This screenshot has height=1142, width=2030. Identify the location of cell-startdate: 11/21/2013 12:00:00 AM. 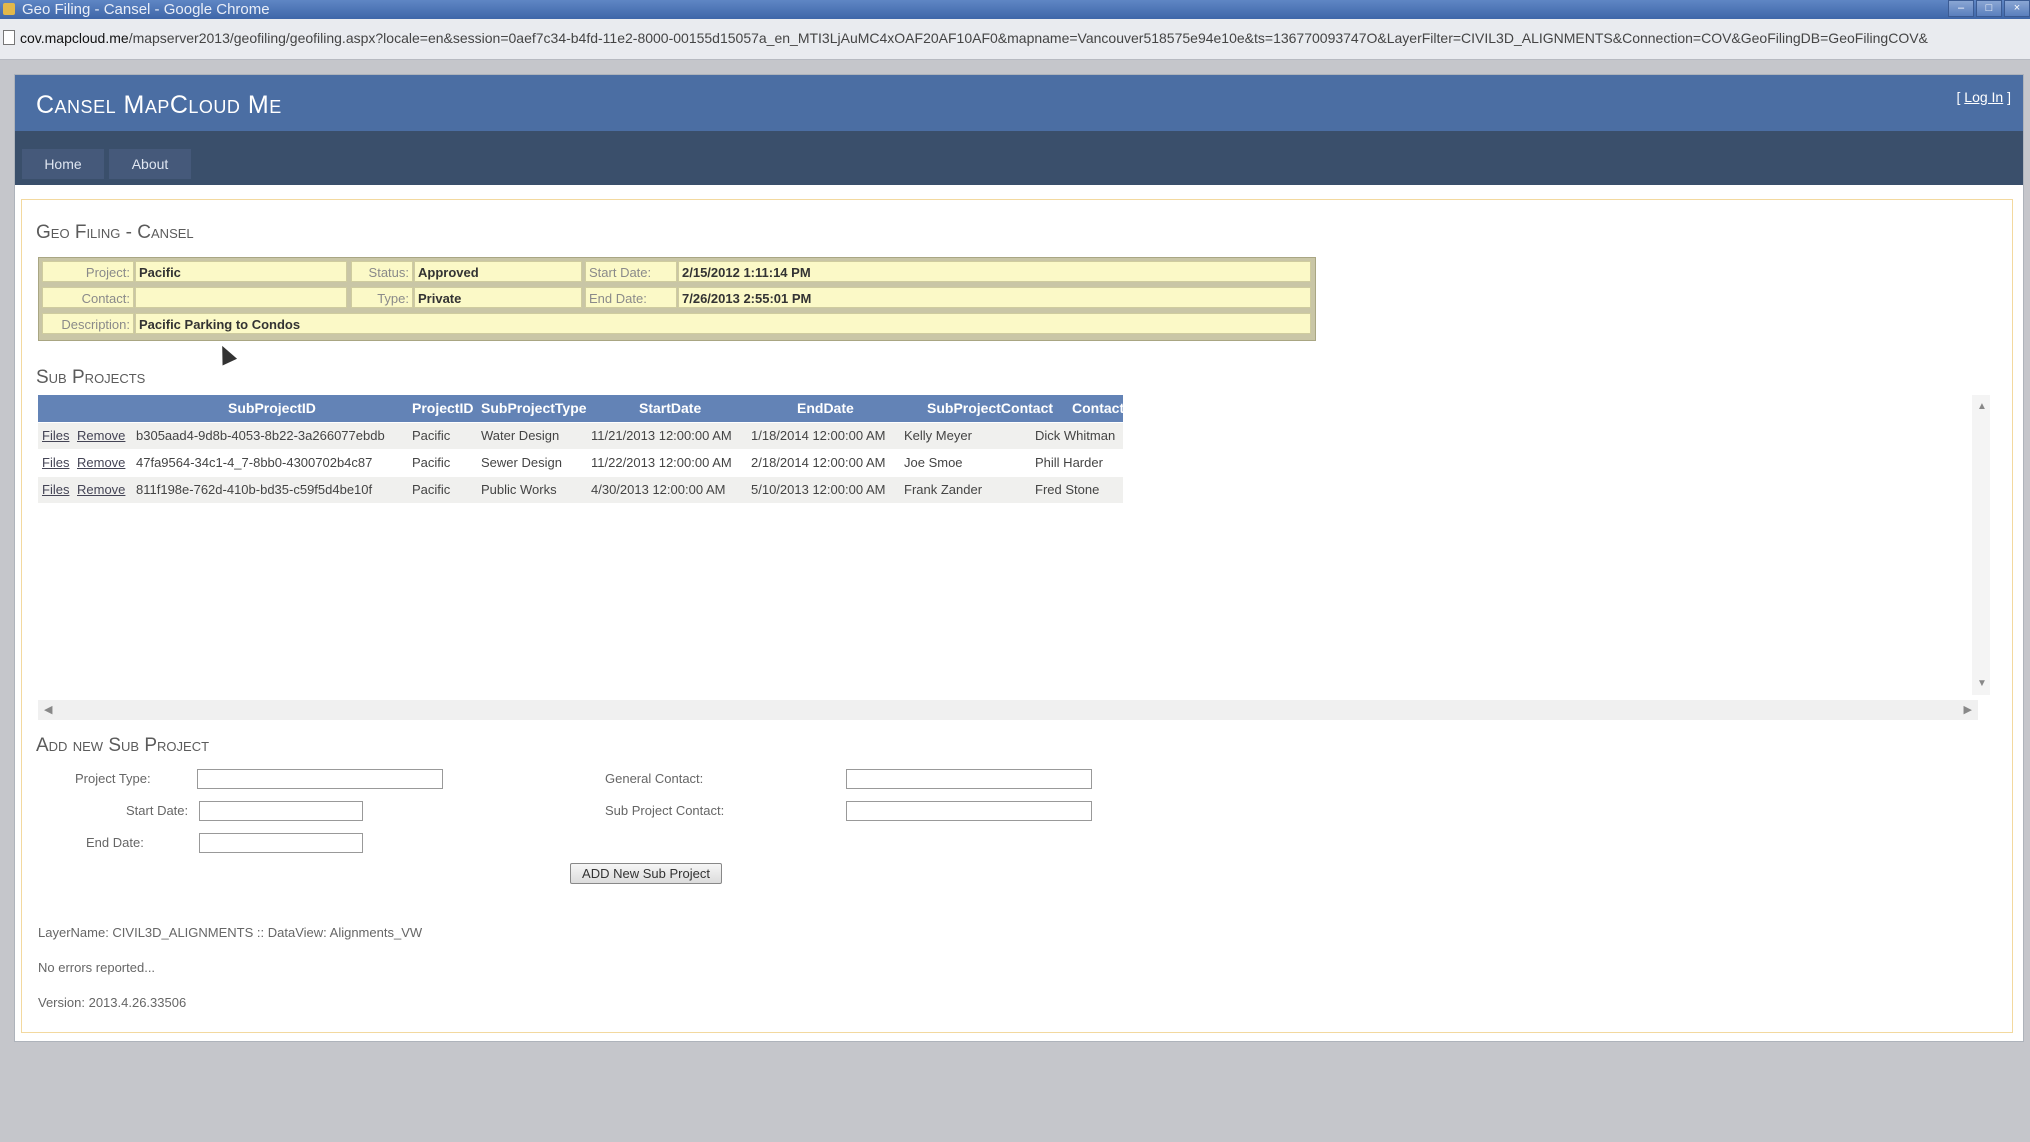
(661, 435).